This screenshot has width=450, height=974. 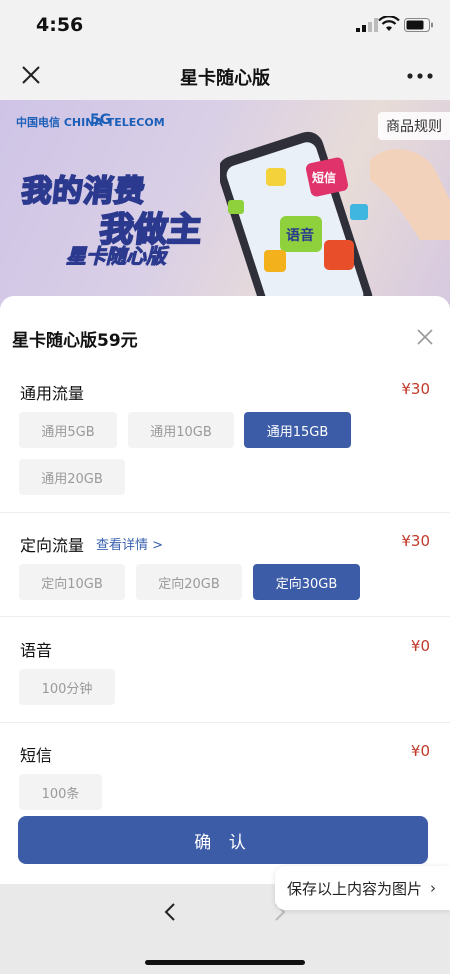 I want to click on status-time: 4:56, so click(x=60, y=25).